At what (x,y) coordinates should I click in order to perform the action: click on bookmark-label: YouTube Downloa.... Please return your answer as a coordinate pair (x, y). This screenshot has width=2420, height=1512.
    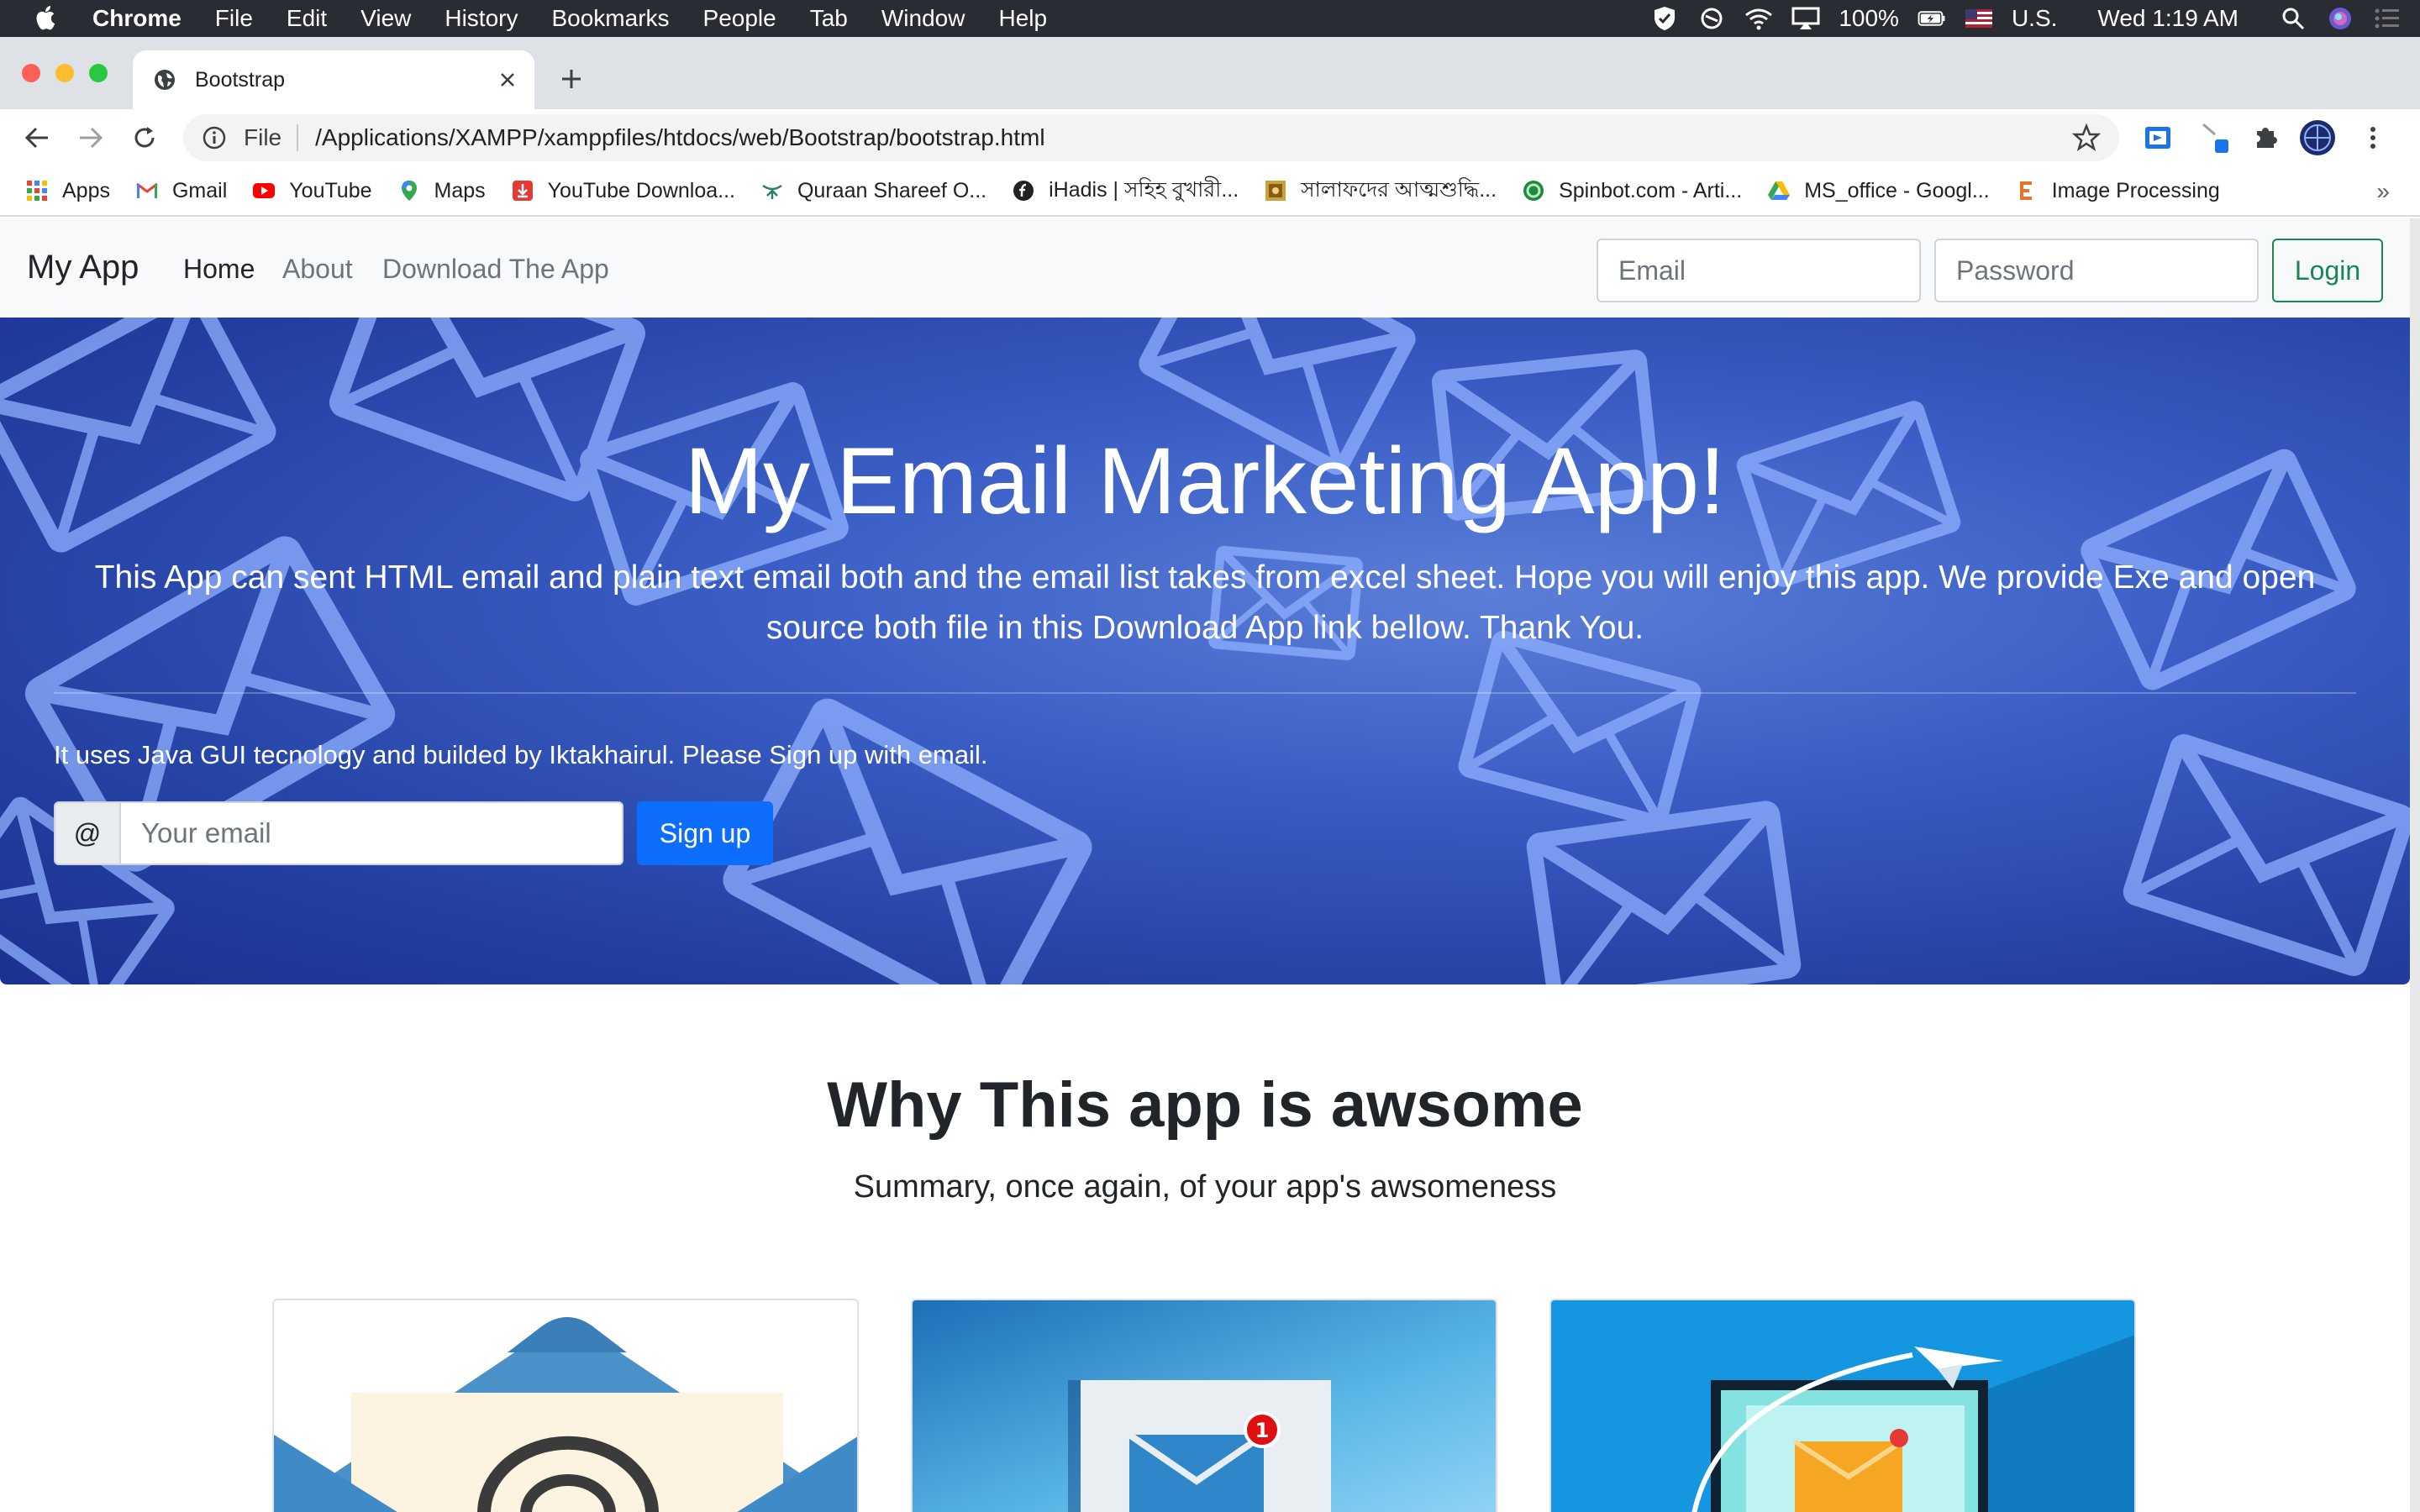
    Looking at the image, I should click on (641, 190).